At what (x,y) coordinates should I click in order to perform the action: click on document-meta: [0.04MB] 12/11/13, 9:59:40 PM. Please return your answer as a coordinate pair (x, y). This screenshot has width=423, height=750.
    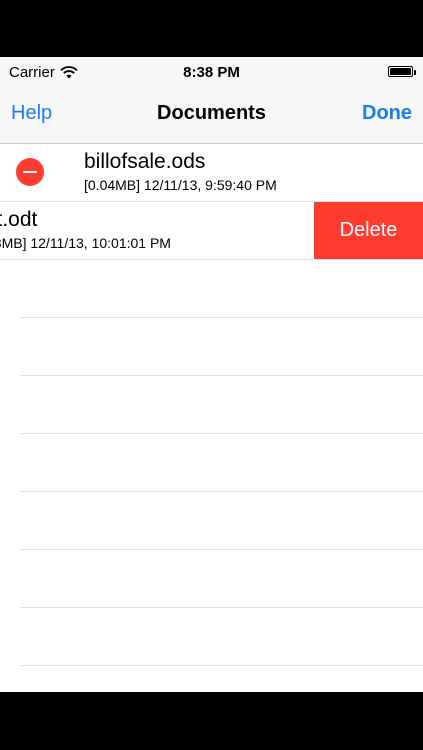
    Looking at the image, I should click on (180, 185).